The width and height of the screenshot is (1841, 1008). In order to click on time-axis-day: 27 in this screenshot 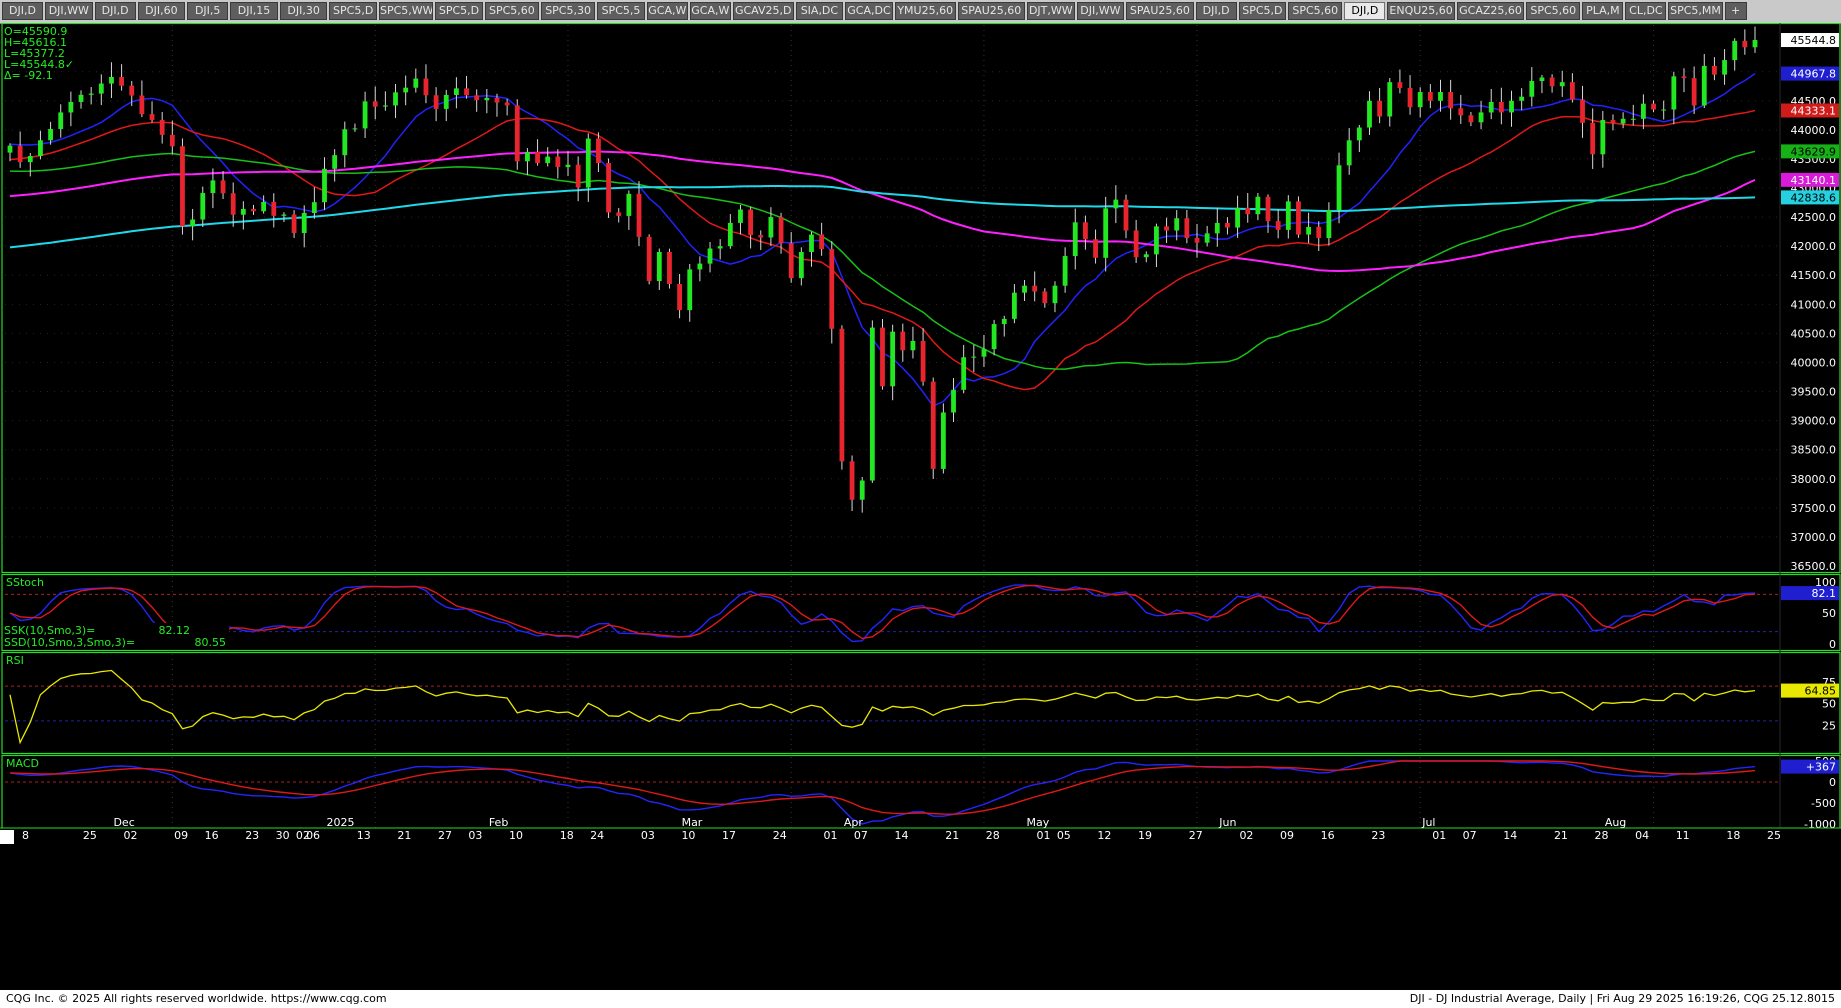, I will do `click(445, 835)`.